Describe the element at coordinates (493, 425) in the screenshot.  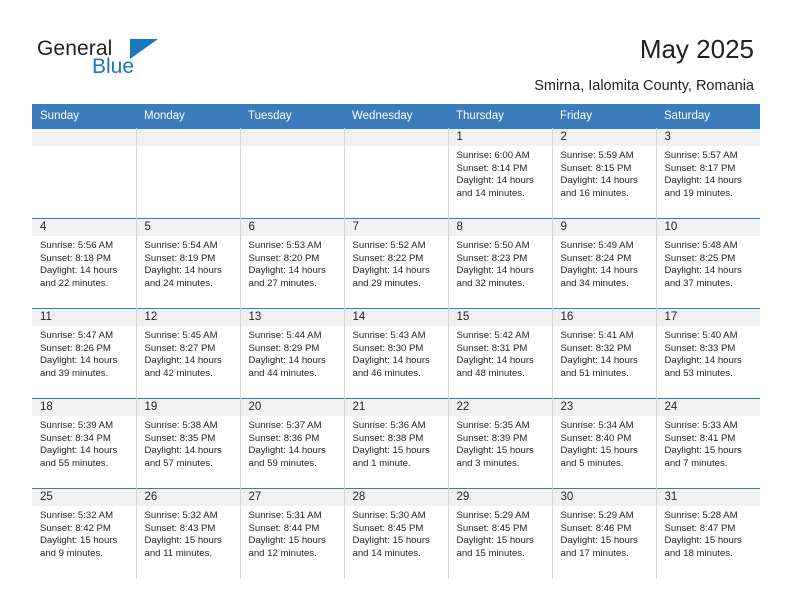
I see `sunrise-text: Sunrise: 5:35 AM` at that location.